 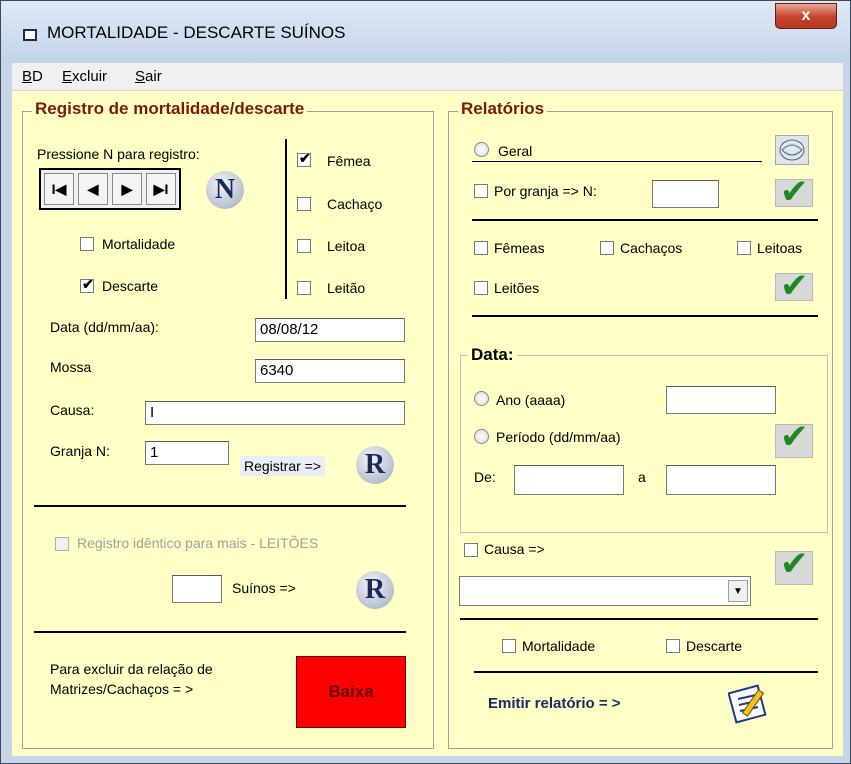 I want to click on window-title: MORTALIDADE - DESCARTE SUÍNOS, so click(x=196, y=32).